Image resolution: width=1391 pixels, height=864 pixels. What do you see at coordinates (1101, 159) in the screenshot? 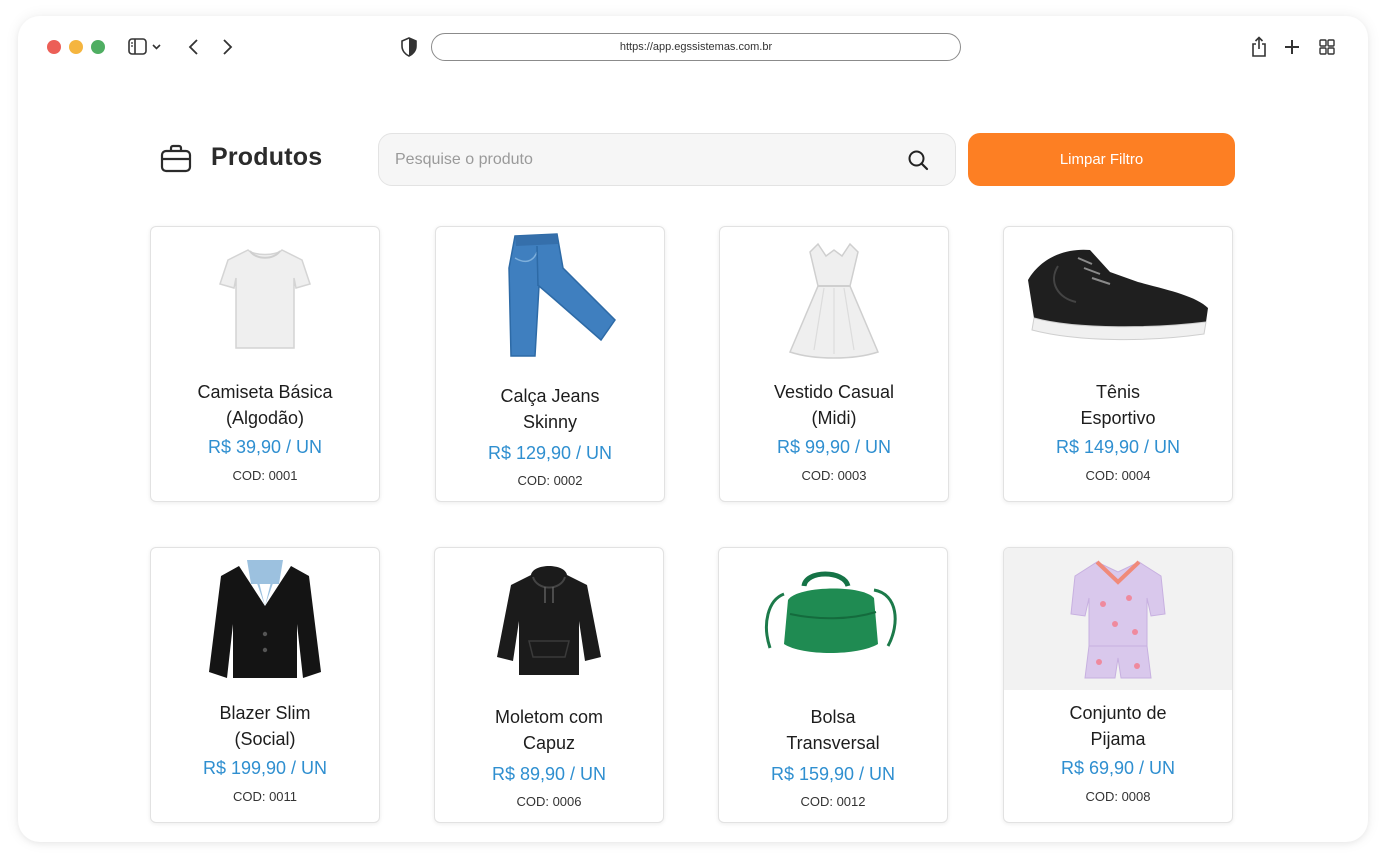
I see `clear-filter-button: Limpar Filtro` at bounding box center [1101, 159].